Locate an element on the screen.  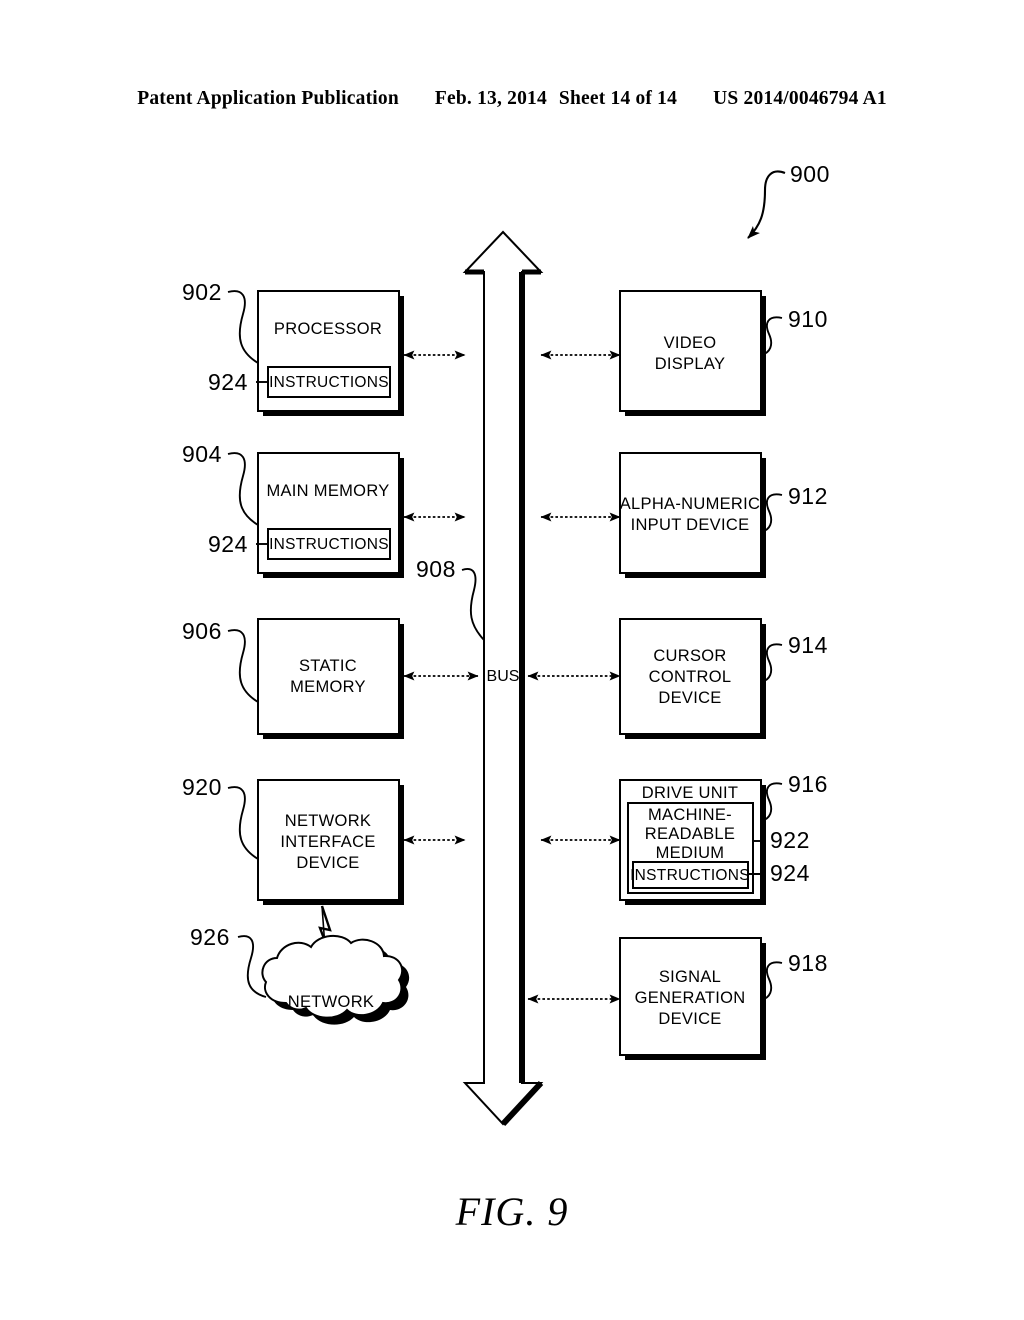
ref-908-leader is located at coordinates (473, 604).